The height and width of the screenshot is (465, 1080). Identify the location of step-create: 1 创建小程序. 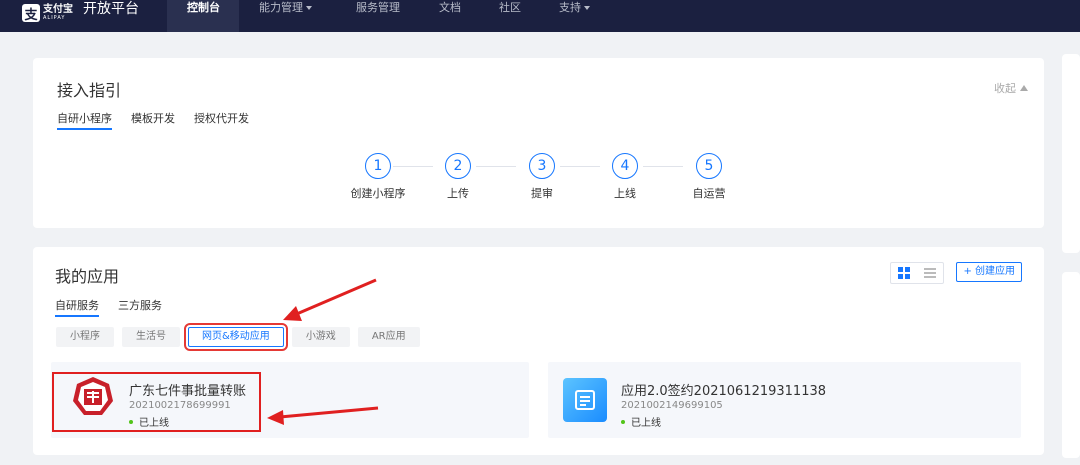
(378, 177).